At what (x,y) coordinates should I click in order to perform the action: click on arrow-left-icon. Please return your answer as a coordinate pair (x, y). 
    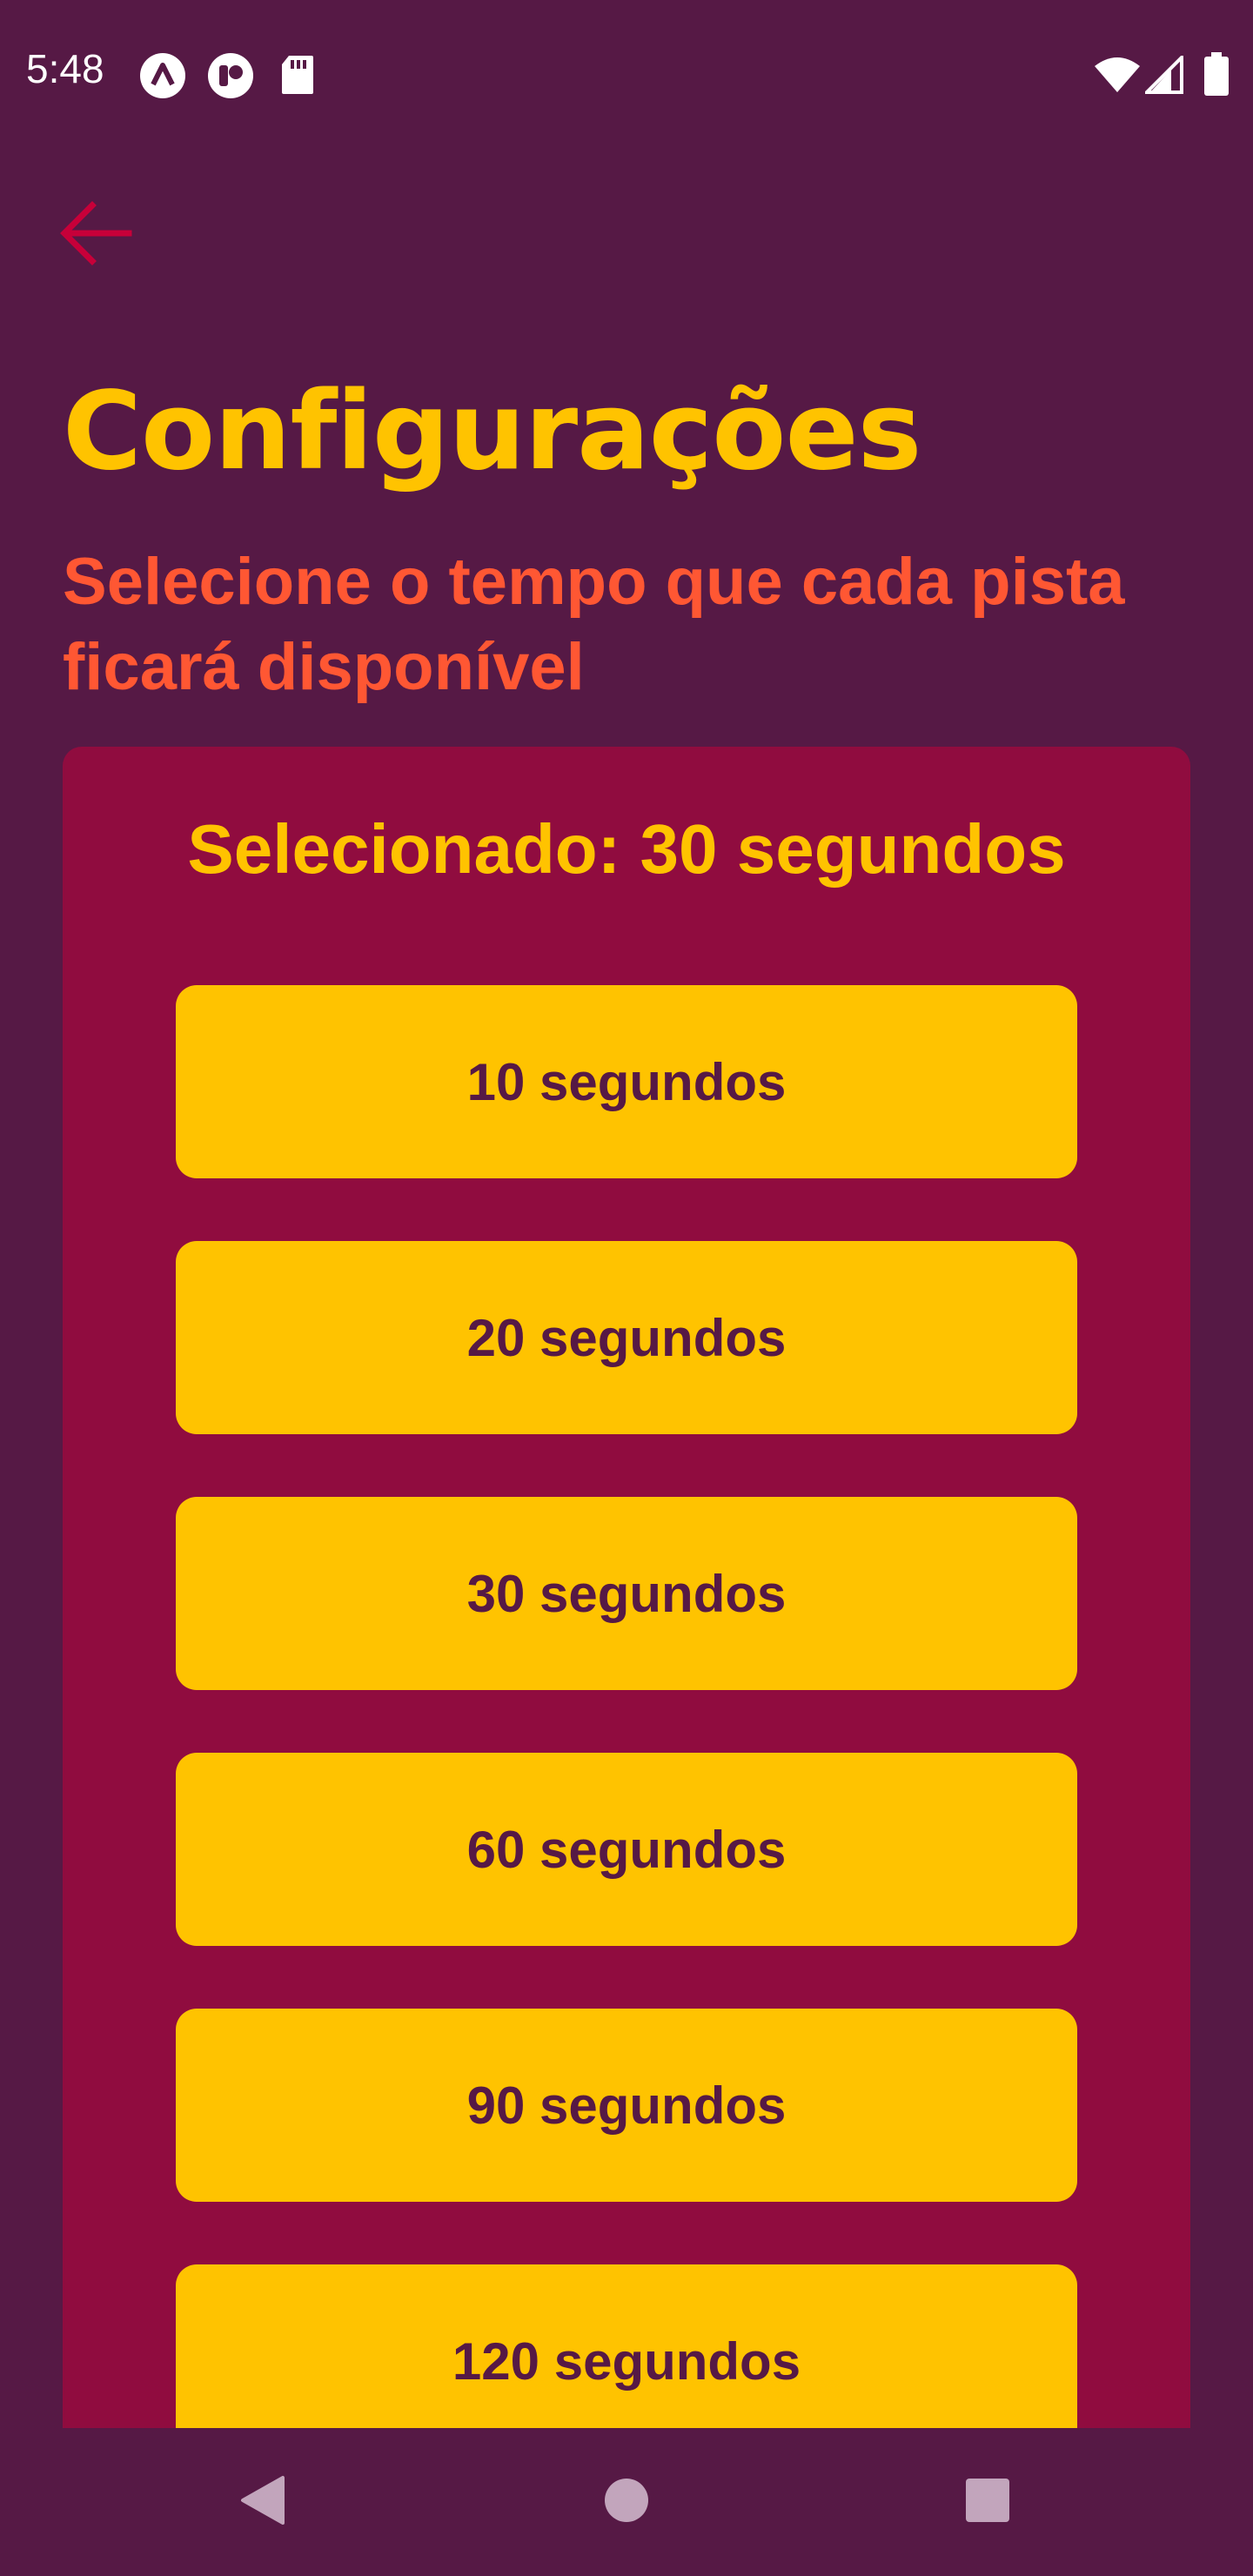
    Looking at the image, I should click on (95, 235).